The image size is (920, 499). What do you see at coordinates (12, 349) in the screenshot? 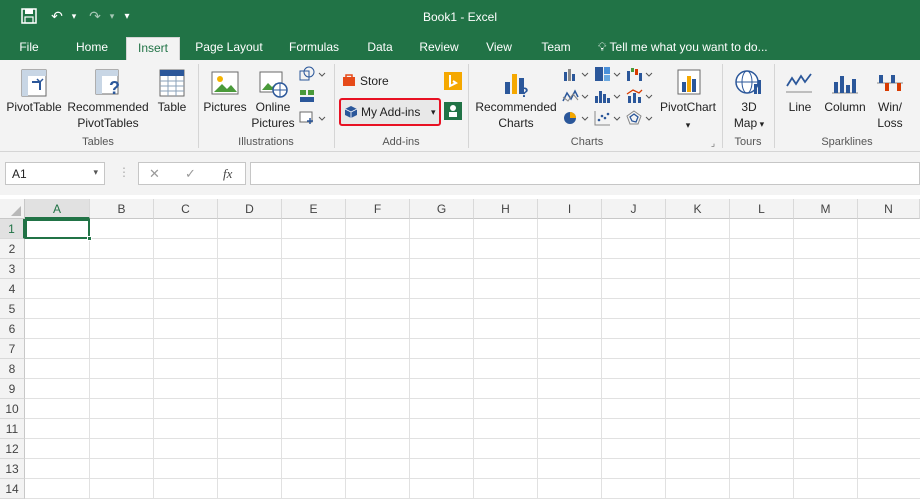
I see `row-header: 7` at bounding box center [12, 349].